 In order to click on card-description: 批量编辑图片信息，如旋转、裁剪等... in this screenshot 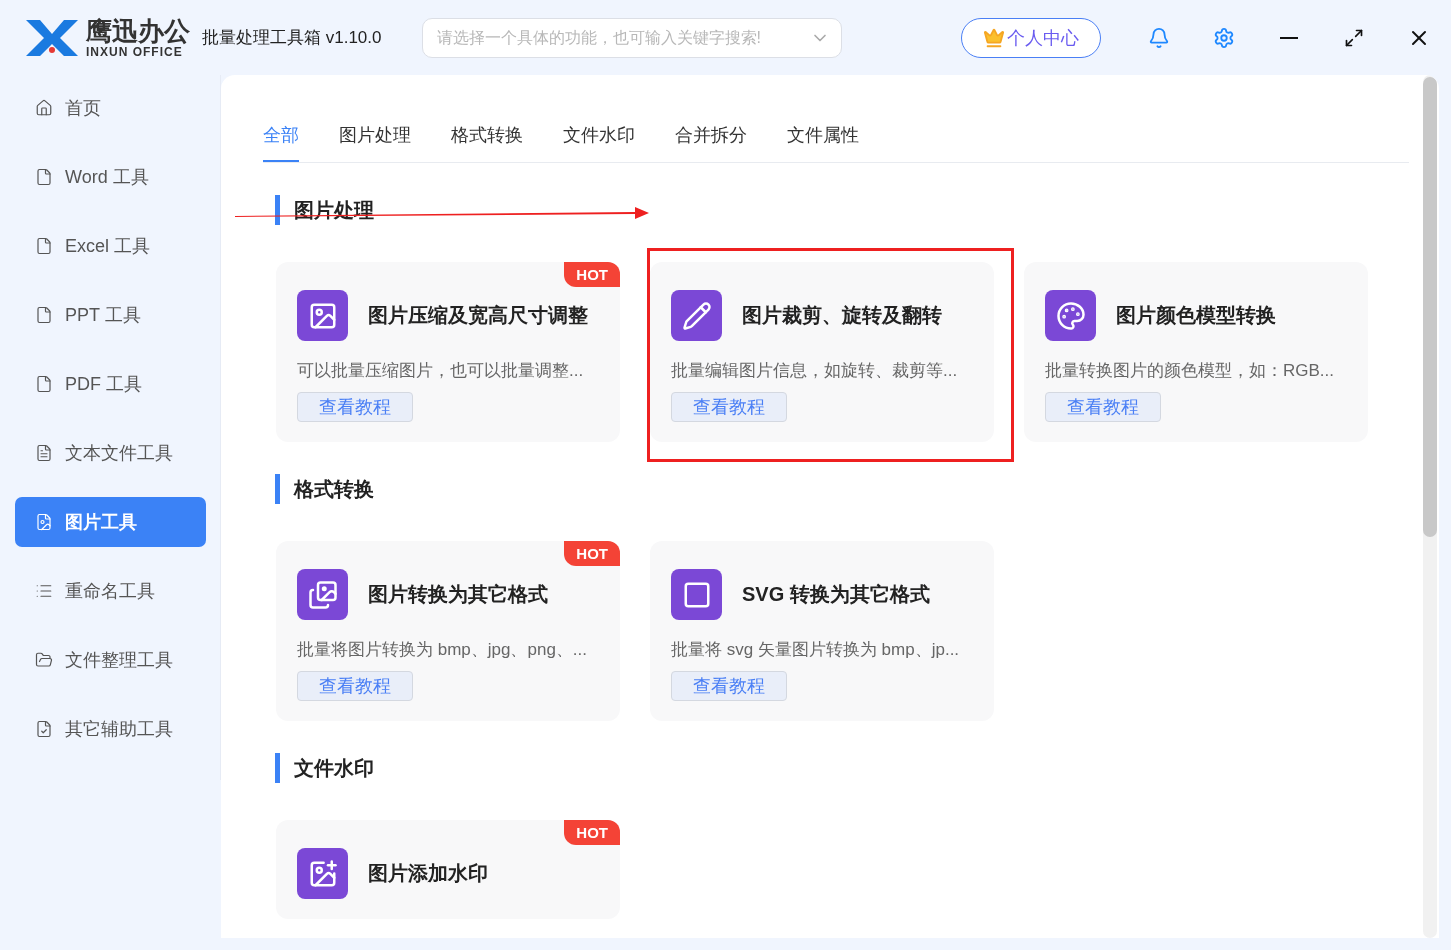, I will do `click(815, 371)`.